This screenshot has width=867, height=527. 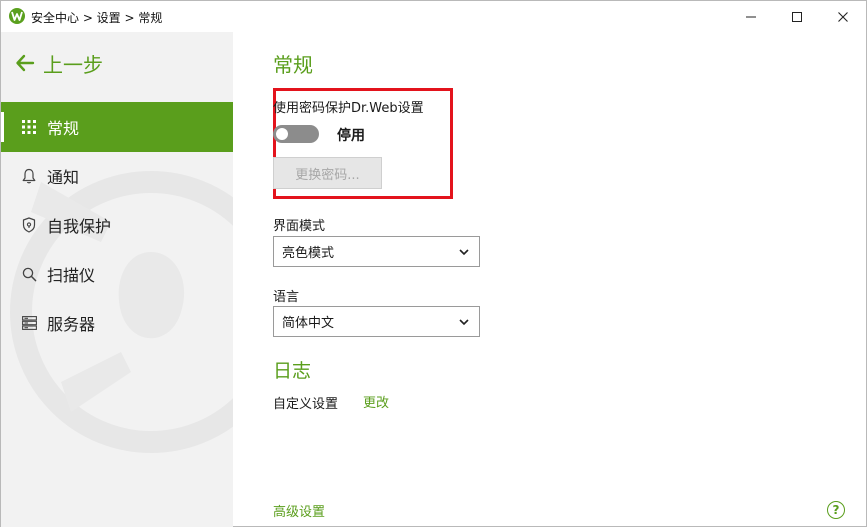 What do you see at coordinates (73, 64) in the screenshot?
I see `back-label: 上一步` at bounding box center [73, 64].